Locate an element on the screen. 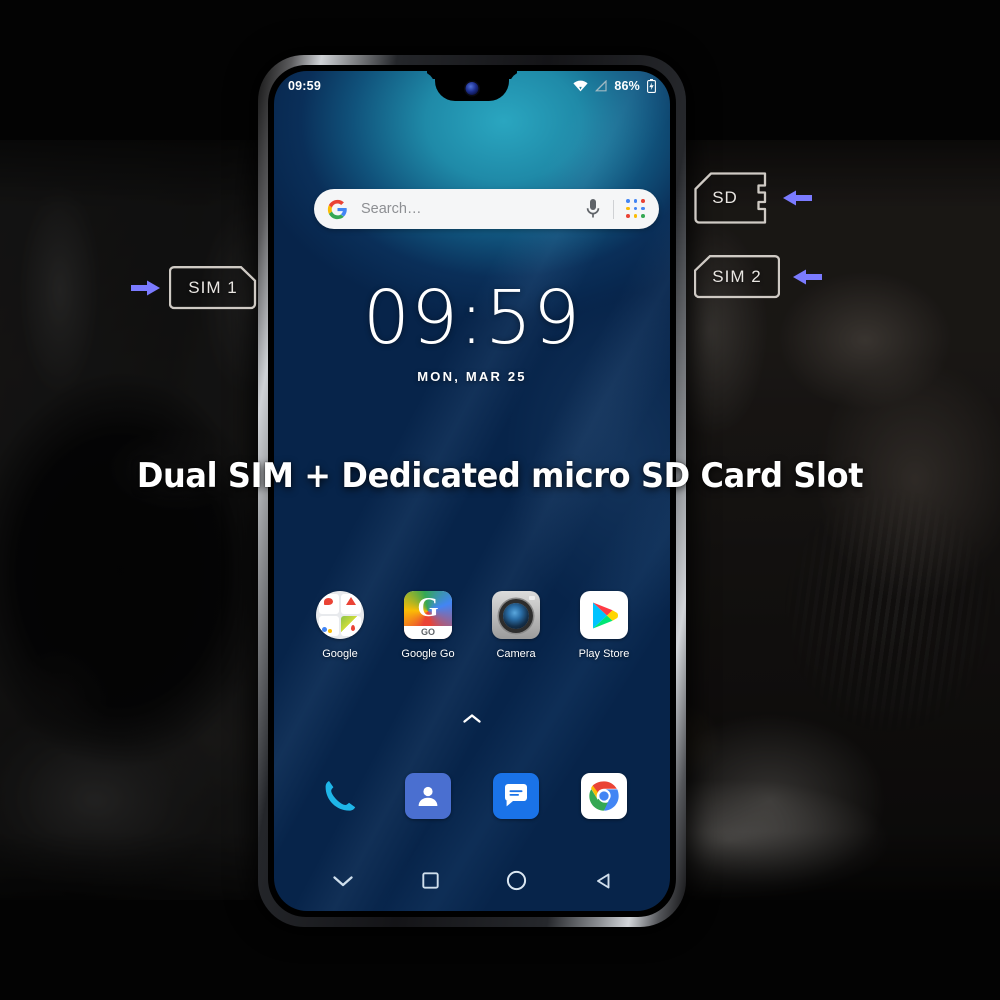  back-triangle-icon is located at coordinates (603, 883).